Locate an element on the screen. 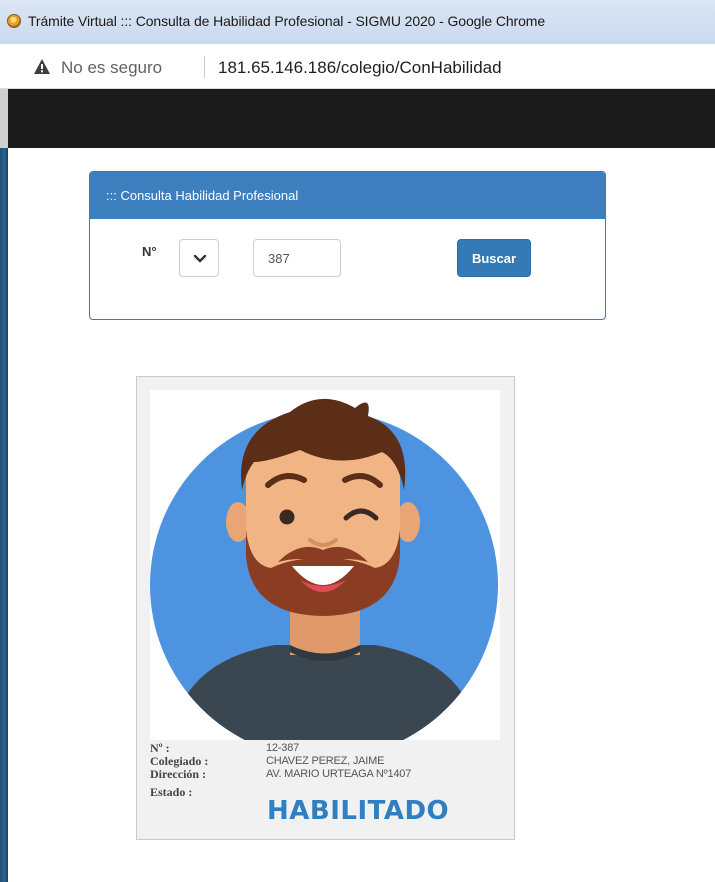 This screenshot has width=715, height=882. url-text: 181.65.146.186/colegio/ConHabilidad is located at coordinates (360, 68).